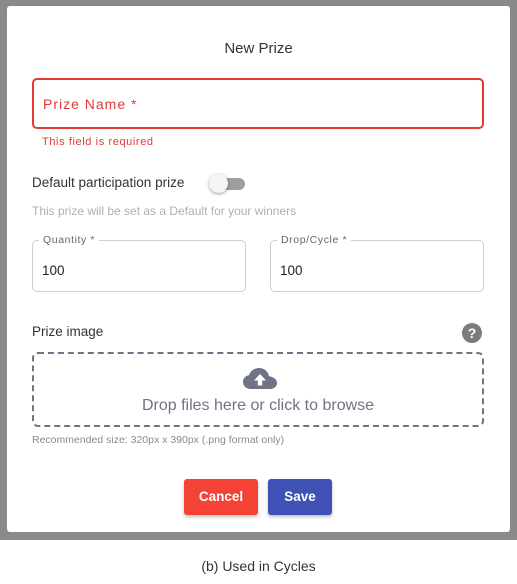  I want to click on dialog-title: New Prize, so click(258, 48).